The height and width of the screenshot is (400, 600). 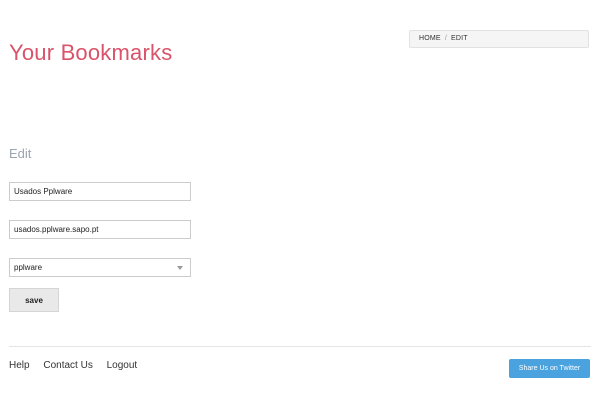 I want to click on footer-link-help: Help, so click(x=19, y=365).